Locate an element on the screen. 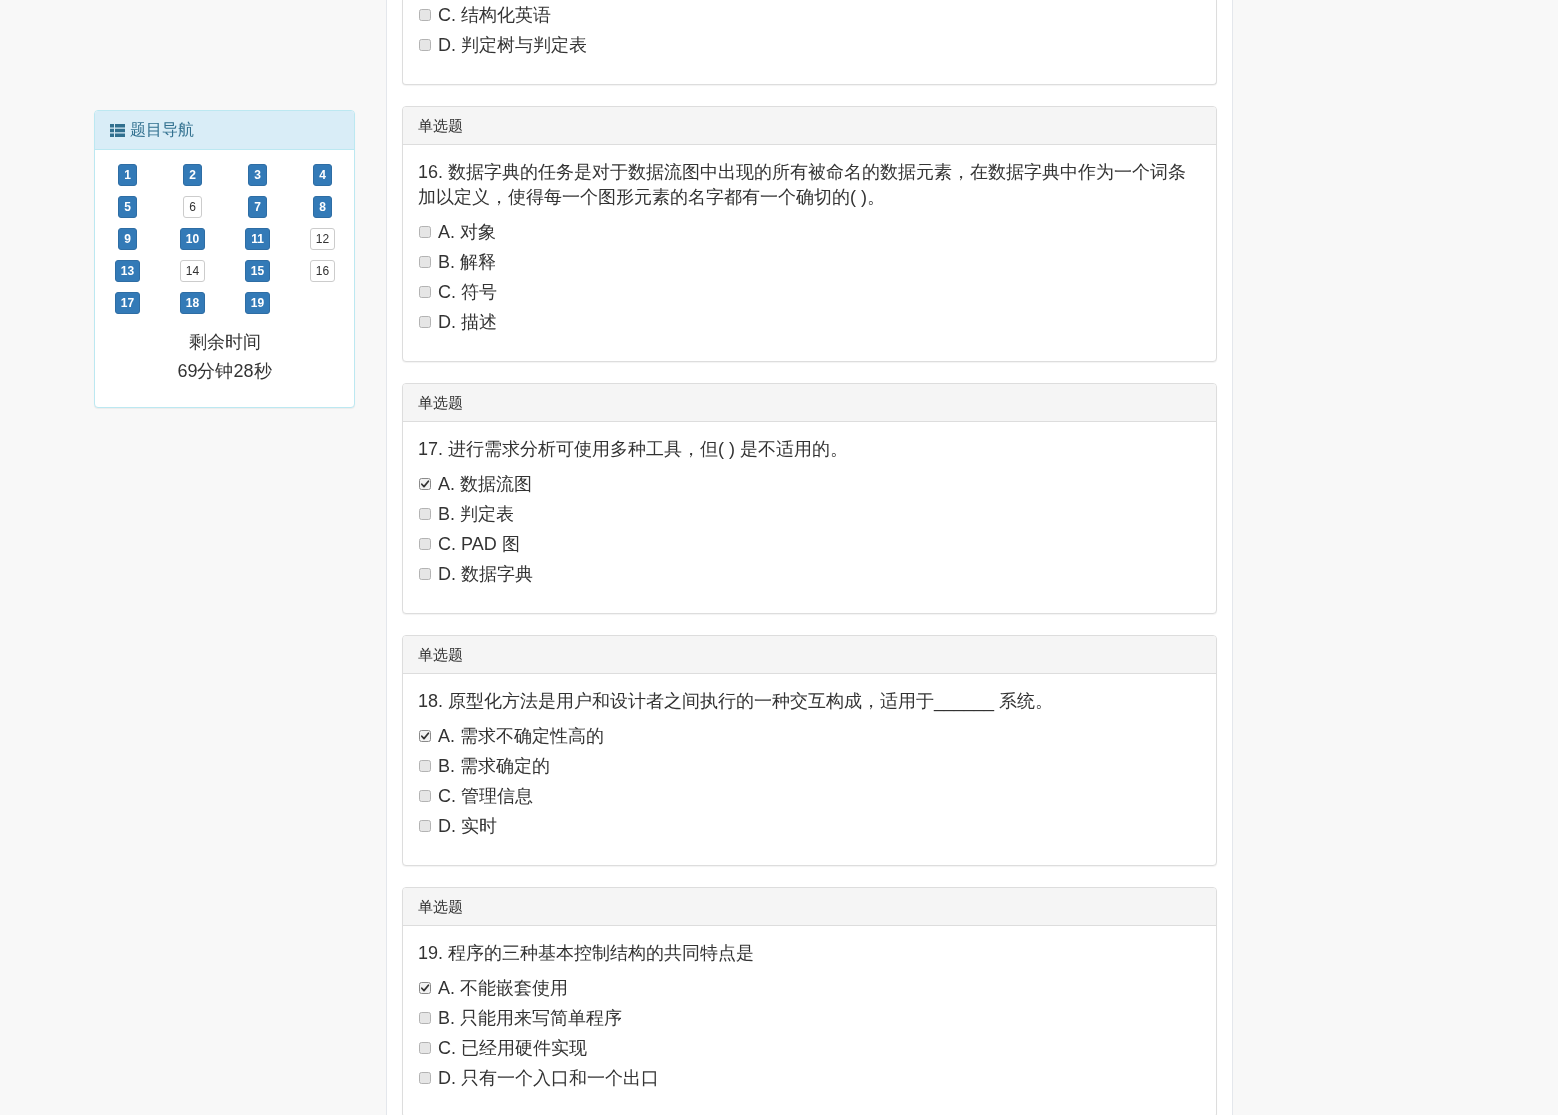 The image size is (1558, 1115). question-number-button: 18 is located at coordinates (192, 303).